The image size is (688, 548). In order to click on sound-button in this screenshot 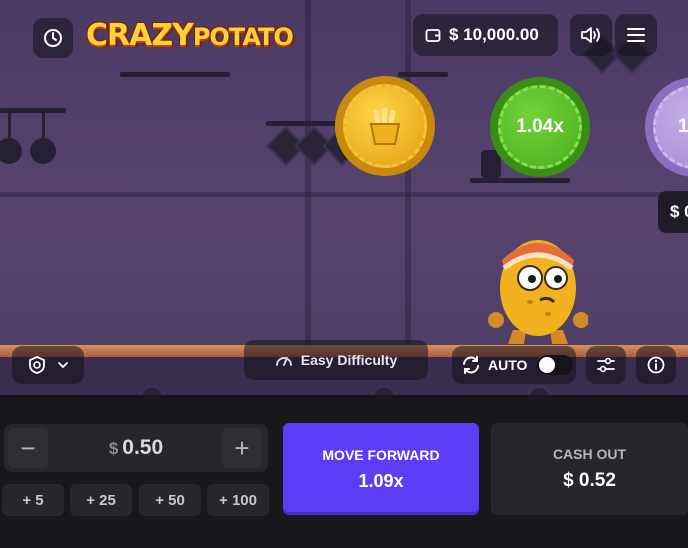, I will do `click(591, 35)`.